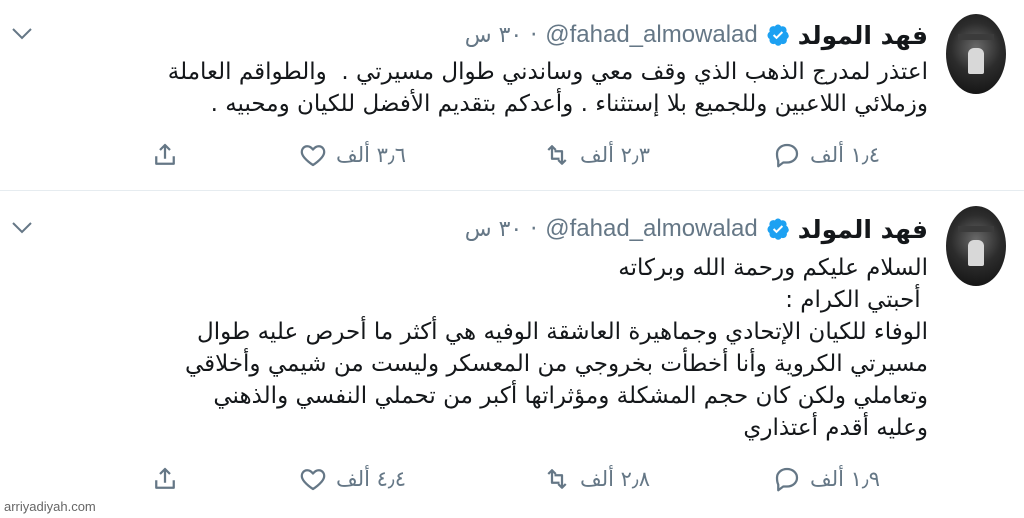  What do you see at coordinates (530, 481) in the screenshot?
I see `tweet-actions: ١٫٩ ألف ٢٫٨ ألف ٤٫٤ ألف` at bounding box center [530, 481].